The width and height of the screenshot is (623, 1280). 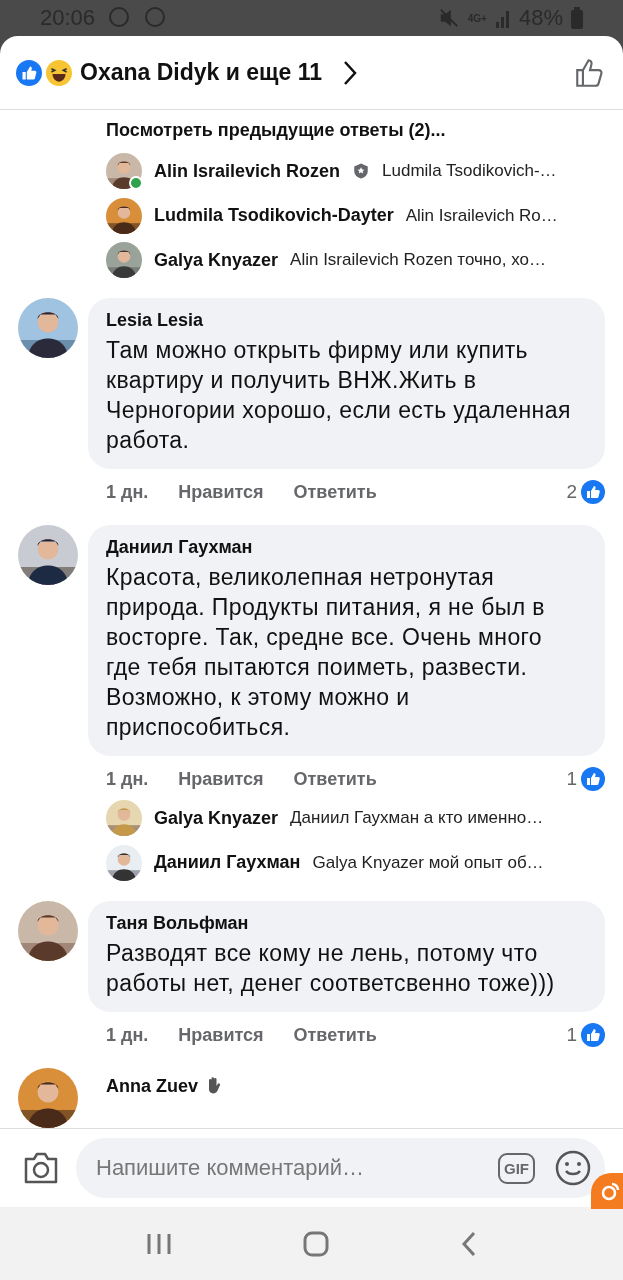 What do you see at coordinates (201, 72) in the screenshot?
I see `reactions-title: Oxana Didyk и еще 11` at bounding box center [201, 72].